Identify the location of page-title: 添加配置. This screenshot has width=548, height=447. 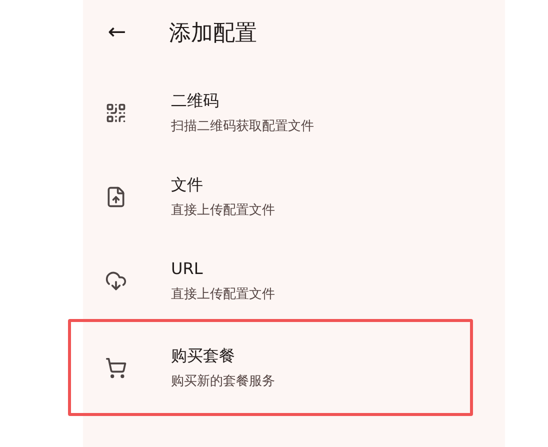
(213, 34).